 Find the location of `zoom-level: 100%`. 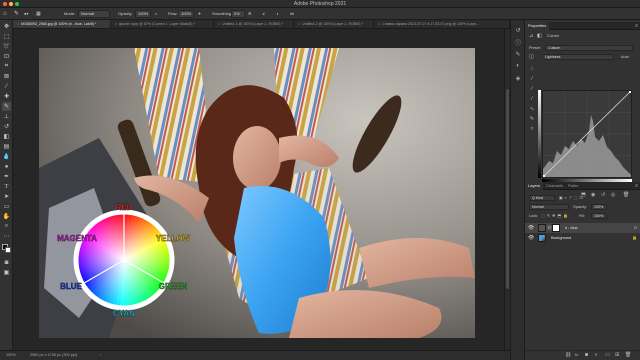

zoom-level: 100% is located at coordinates (11, 355).